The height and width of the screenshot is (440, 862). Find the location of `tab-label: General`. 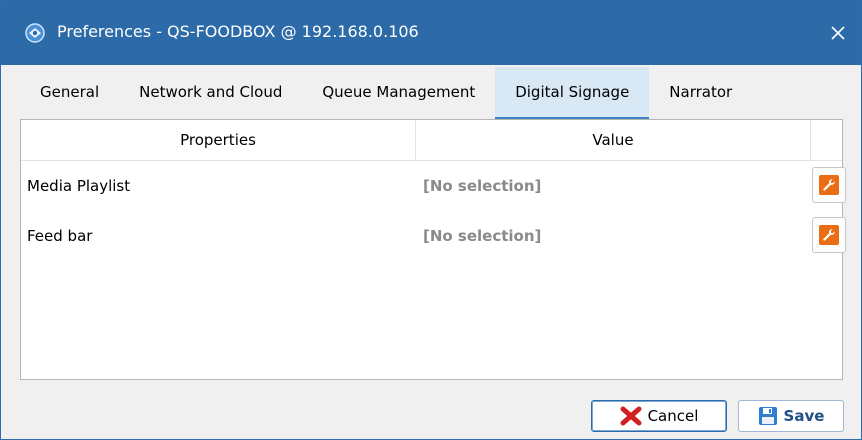

tab-label: General is located at coordinates (70, 92).